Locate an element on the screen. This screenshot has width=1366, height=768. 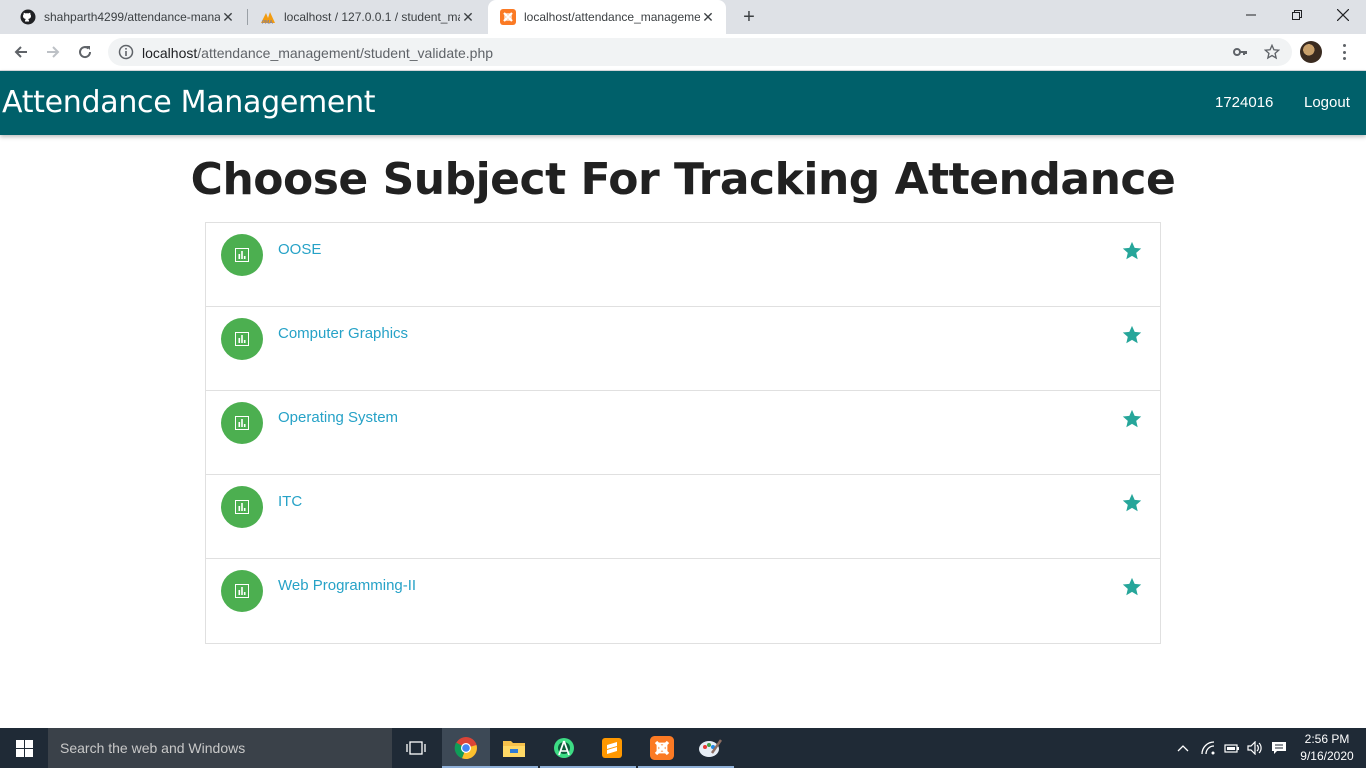
svg-text: PMA is located at coordinates (267, 22).